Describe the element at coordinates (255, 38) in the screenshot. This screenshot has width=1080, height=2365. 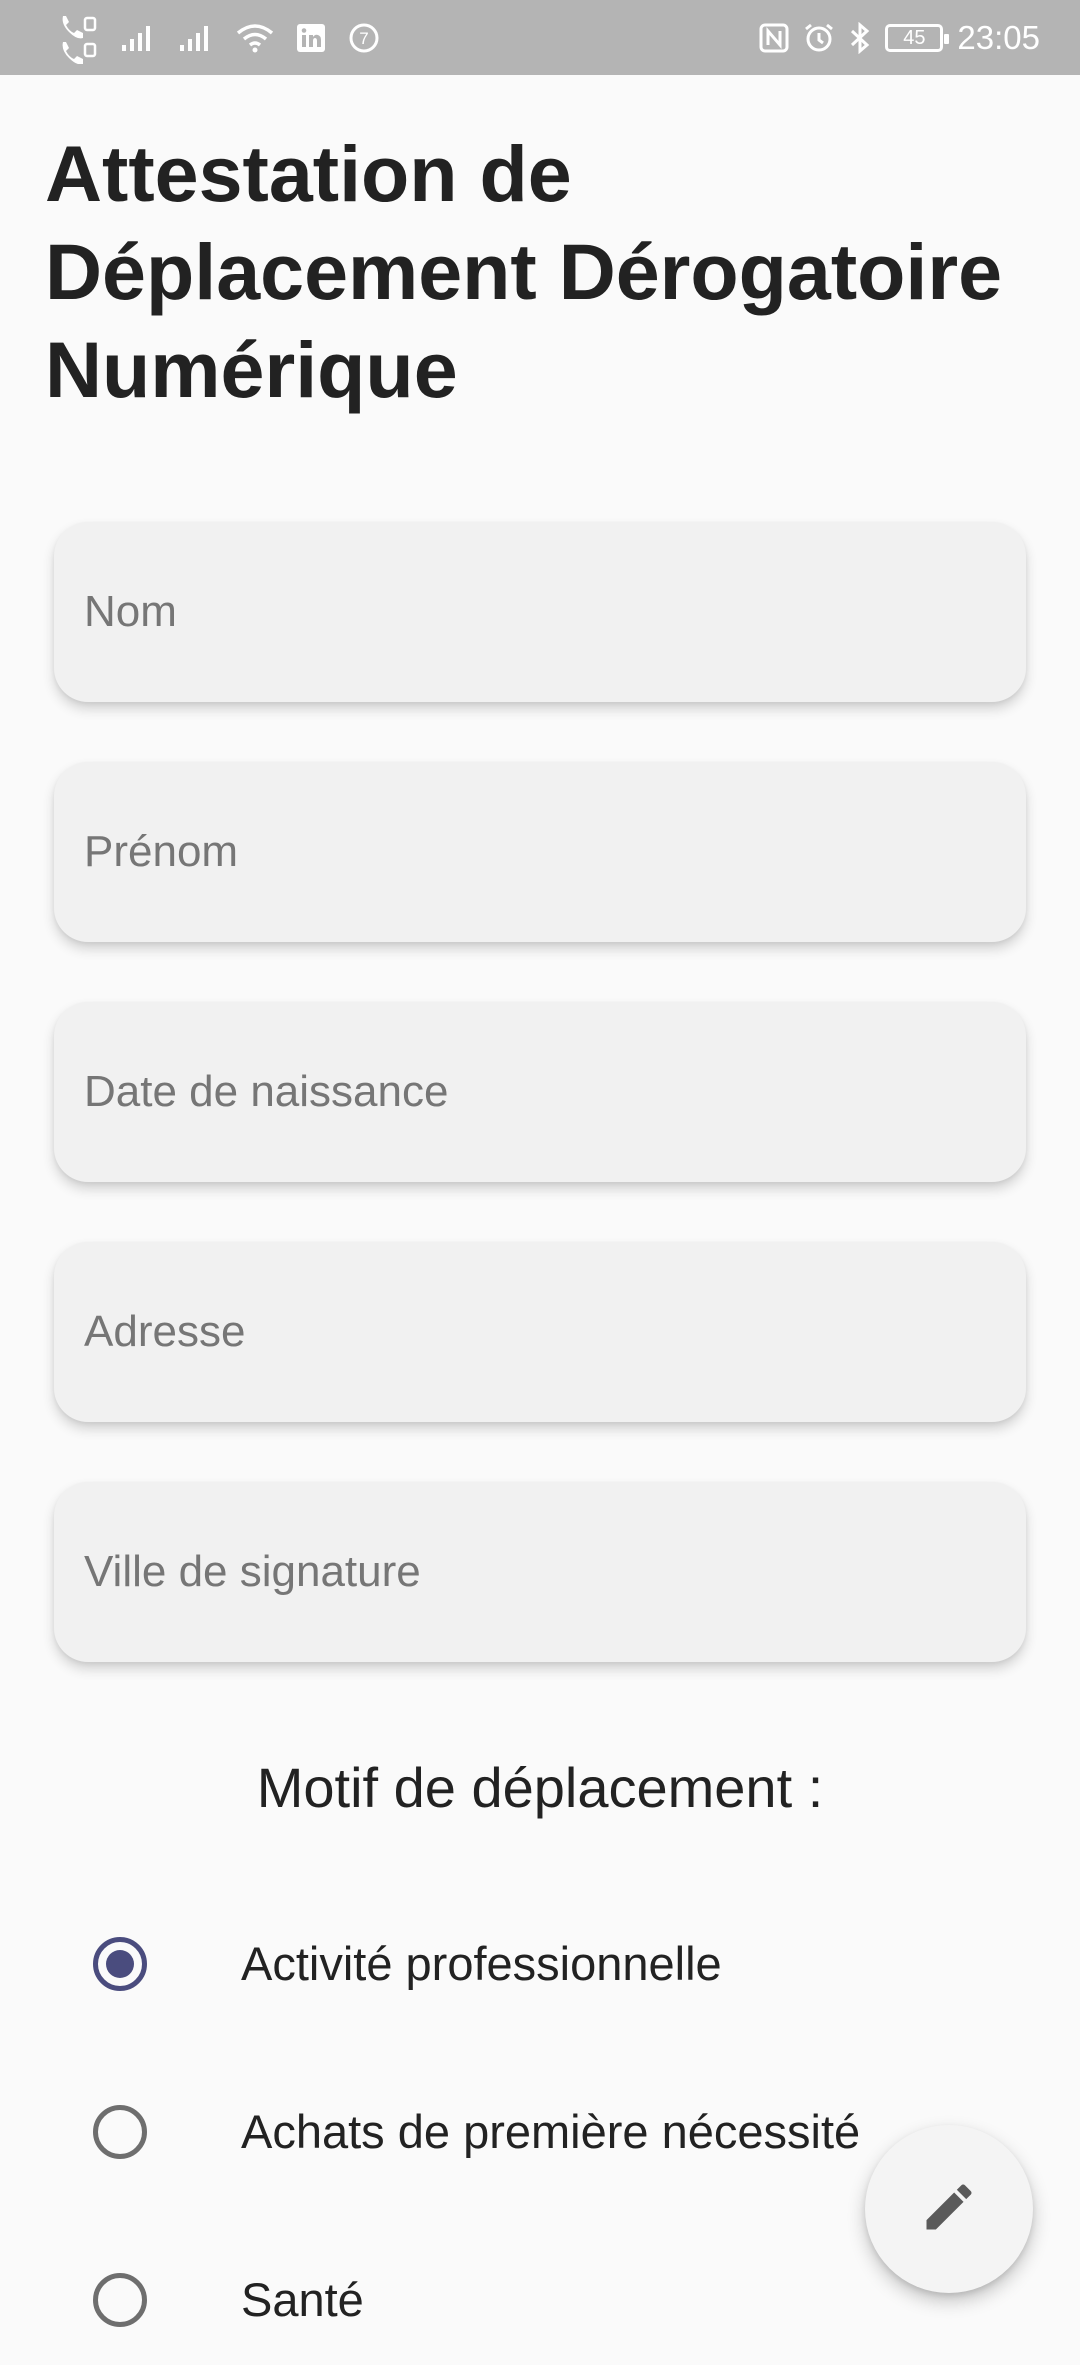
I see `wifi-icon` at that location.